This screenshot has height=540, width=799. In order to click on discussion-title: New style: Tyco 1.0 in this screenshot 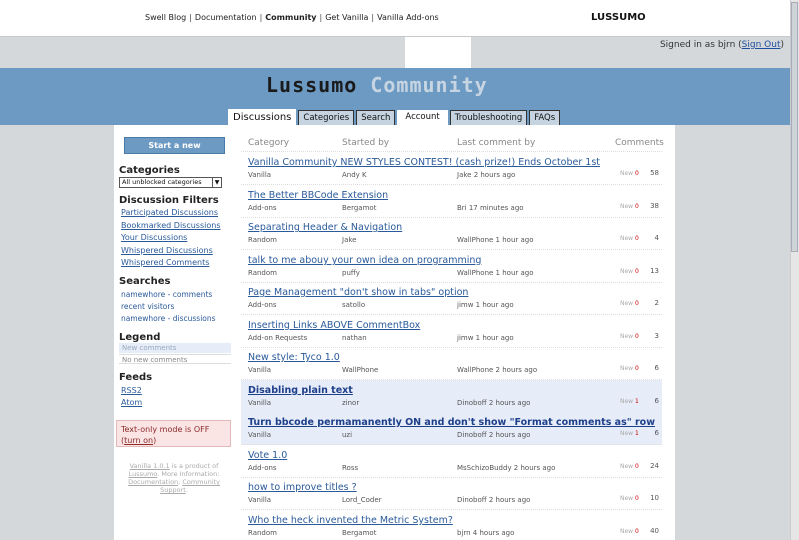, I will do `click(294, 357)`.